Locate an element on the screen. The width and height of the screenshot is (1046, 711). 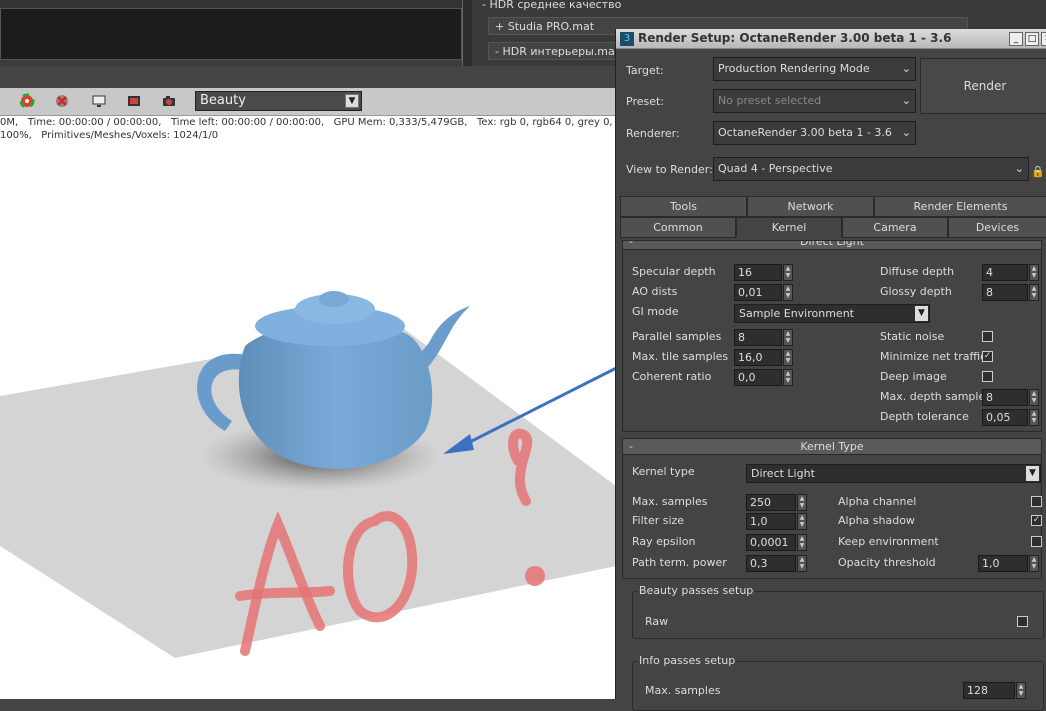
minimize-net-traffic-label: Minimize net traffic is located at coordinates (933, 356).